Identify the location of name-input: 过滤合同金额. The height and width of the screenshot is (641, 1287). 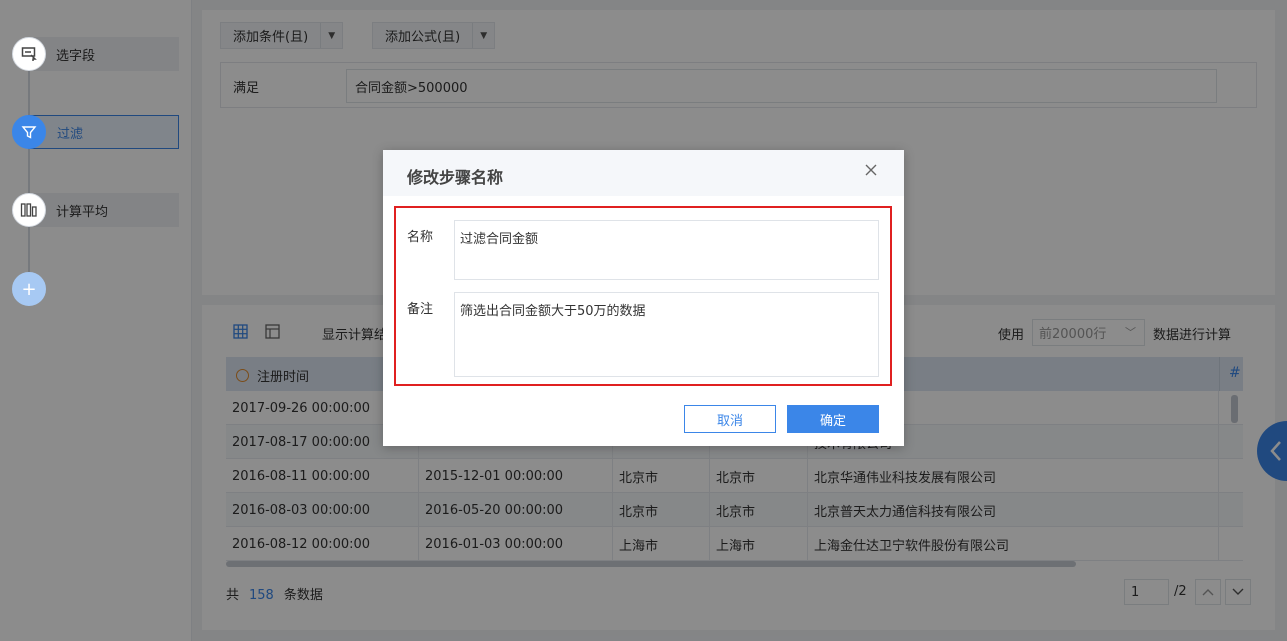
(666, 250).